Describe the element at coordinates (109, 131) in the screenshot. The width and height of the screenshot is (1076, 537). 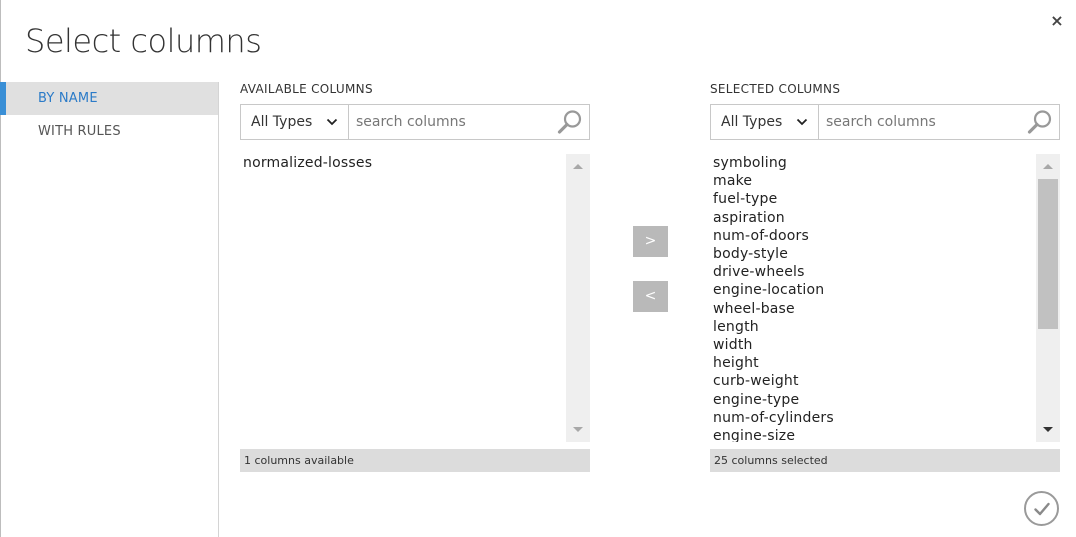
I see `tab-with-rules: WITH RULES` at that location.